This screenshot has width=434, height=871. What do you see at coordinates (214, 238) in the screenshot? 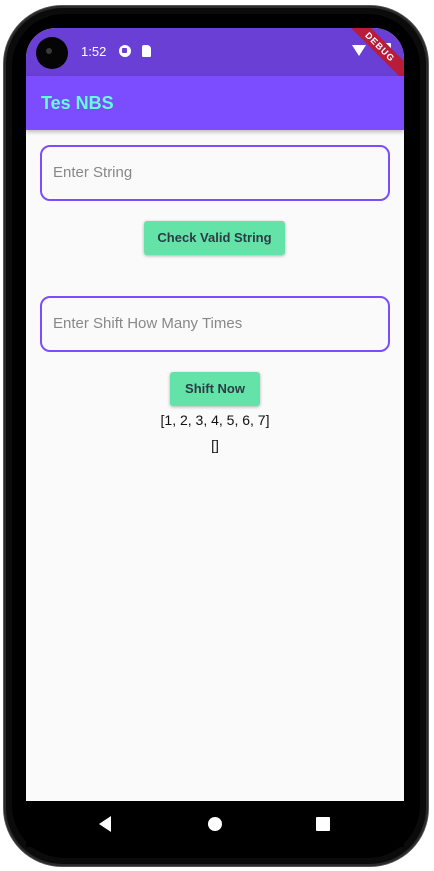
I see `check-valid-string-button: Check Valid String` at bounding box center [214, 238].